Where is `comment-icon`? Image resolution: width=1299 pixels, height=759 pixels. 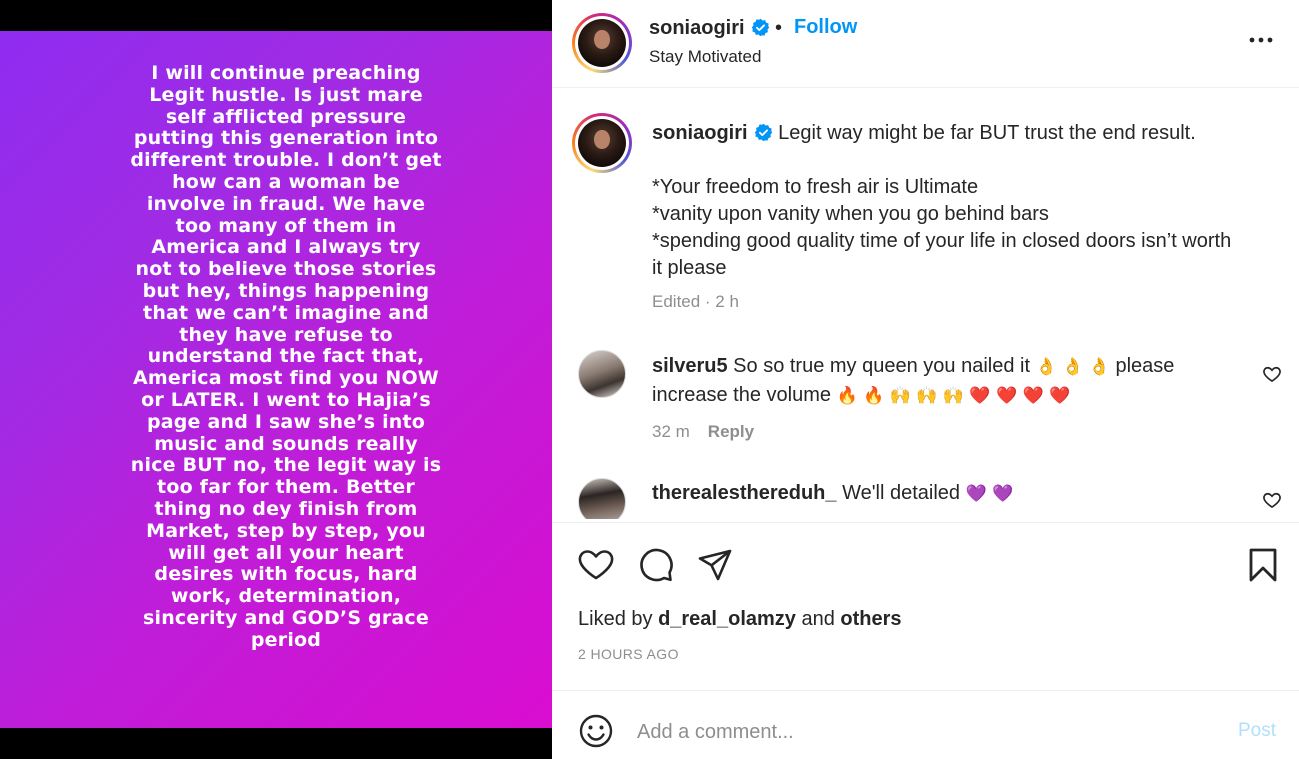
comment-icon is located at coordinates (656, 565).